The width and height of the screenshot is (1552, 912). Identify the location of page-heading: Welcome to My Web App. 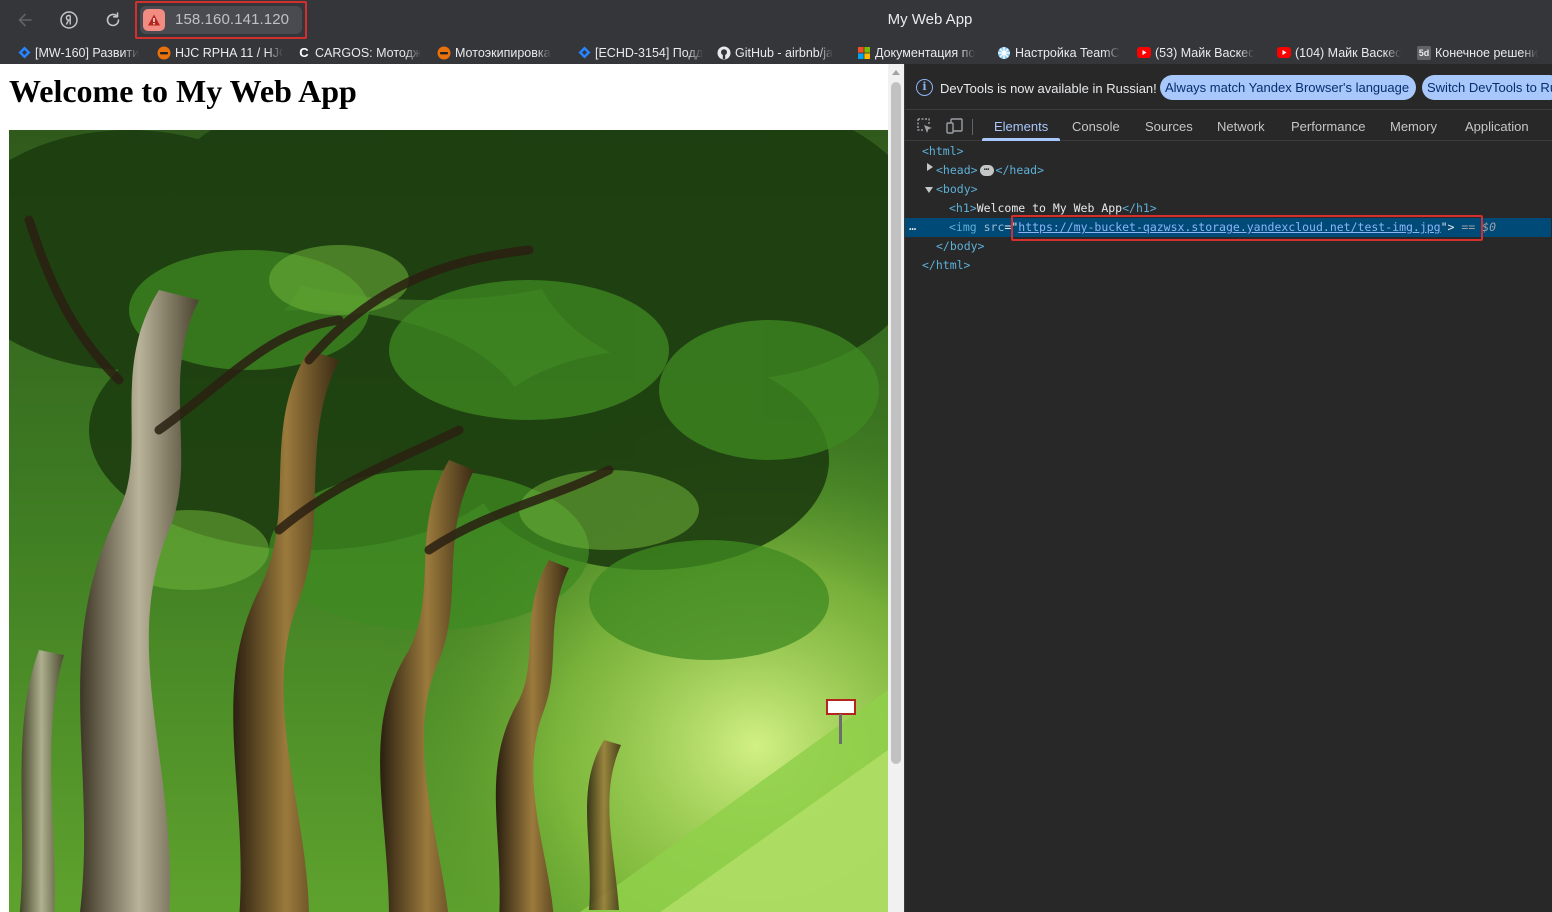
(183, 91).